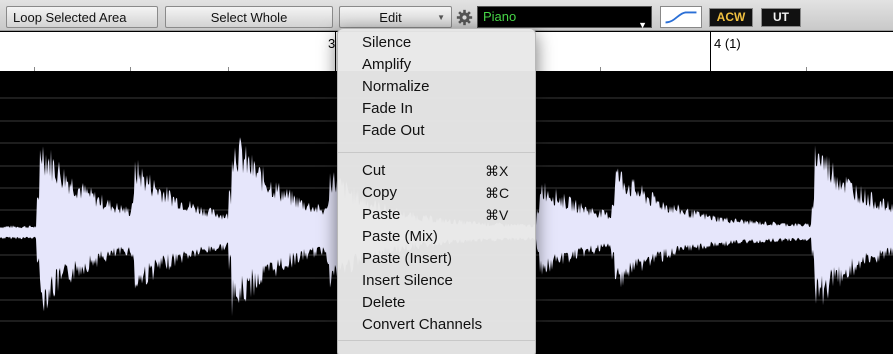 This screenshot has height=354, width=893. I want to click on ut-button: UT, so click(781, 17).